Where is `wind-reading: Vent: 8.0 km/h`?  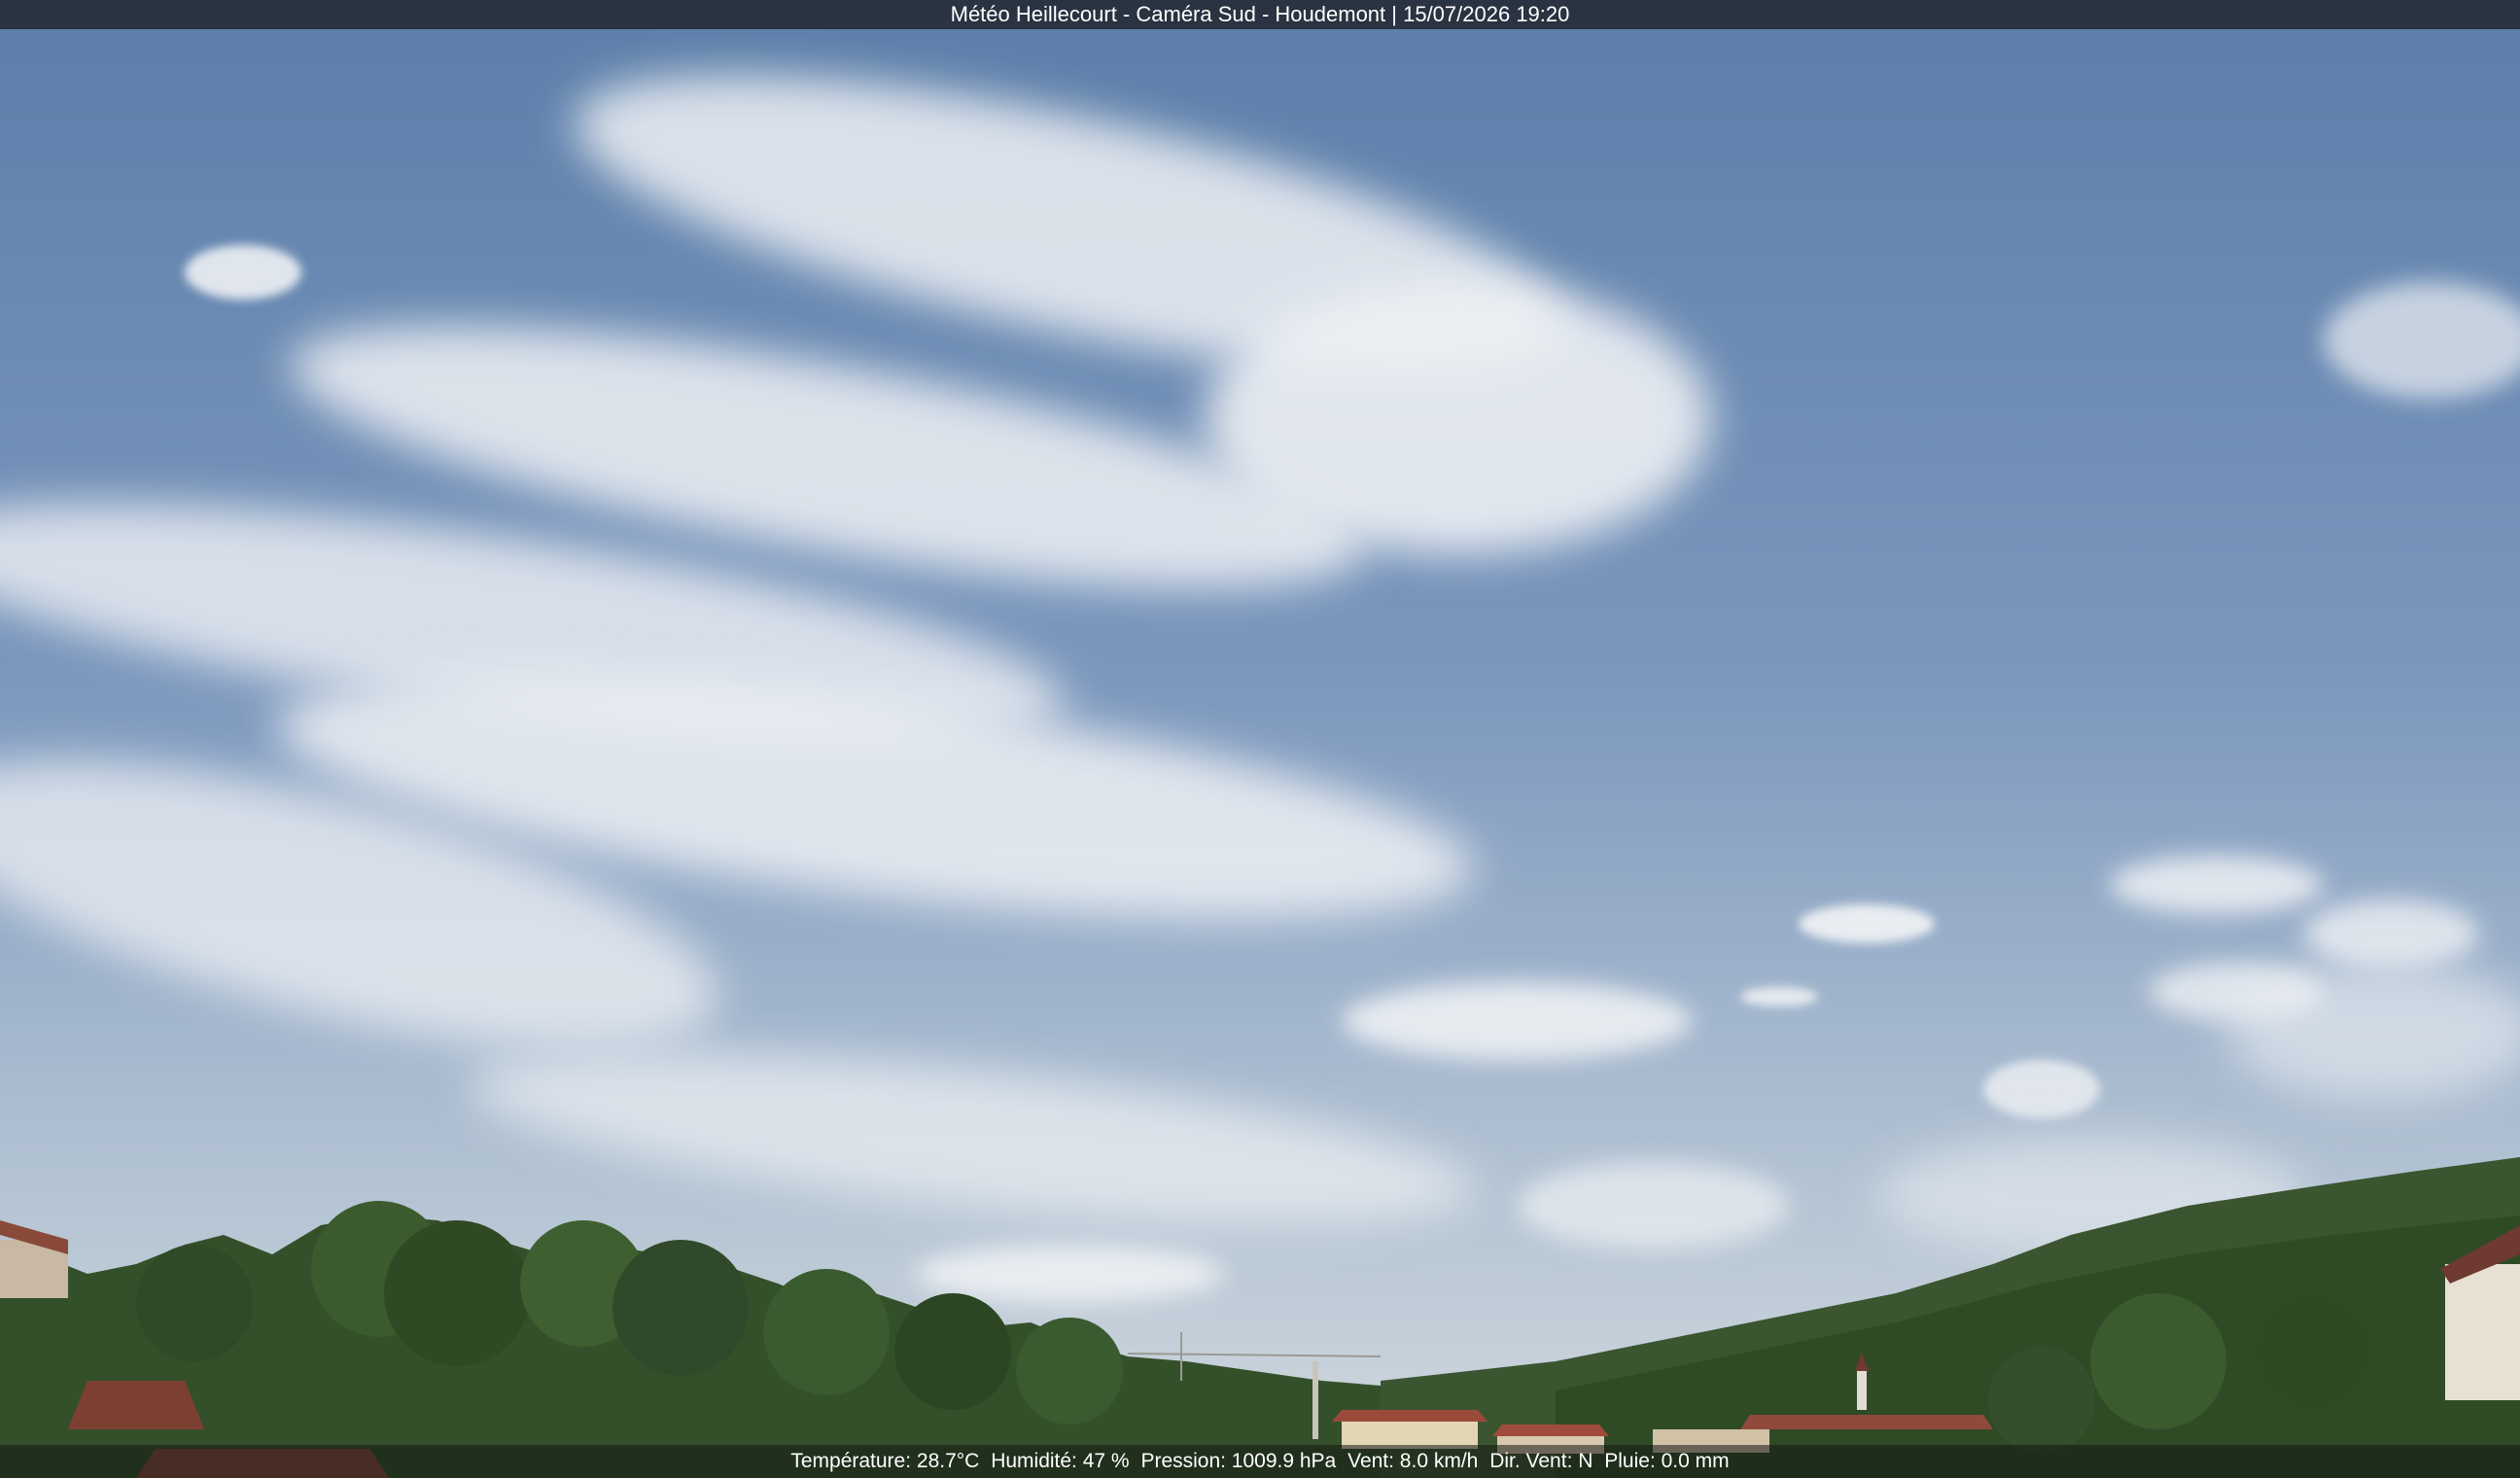 wind-reading: Vent: 8.0 km/h is located at coordinates (1413, 1461).